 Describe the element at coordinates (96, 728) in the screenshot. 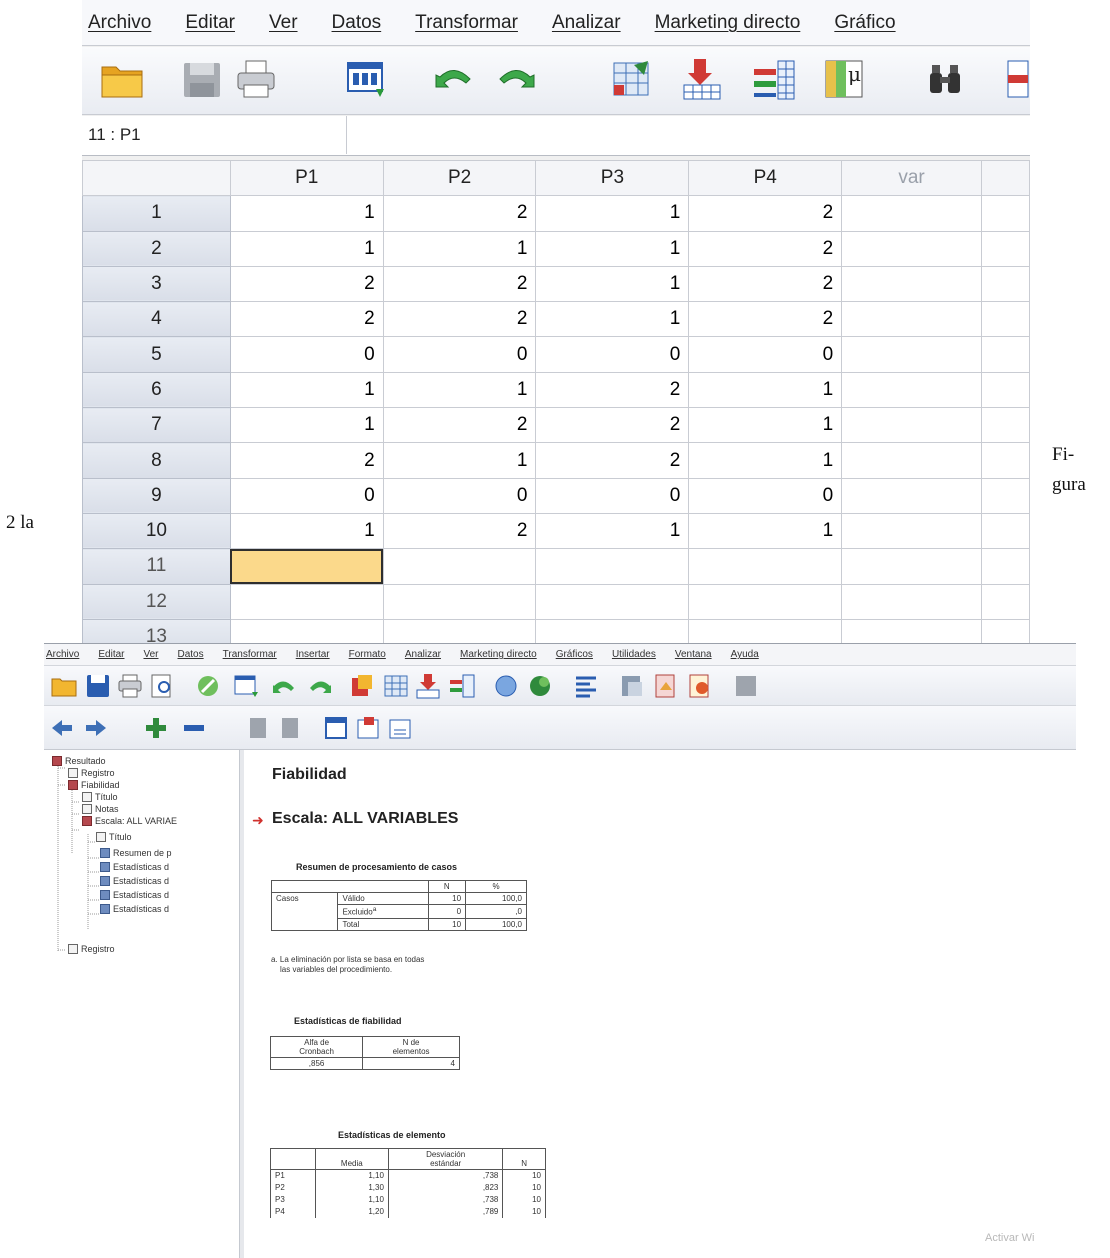

I see `arrow-right-icon` at that location.